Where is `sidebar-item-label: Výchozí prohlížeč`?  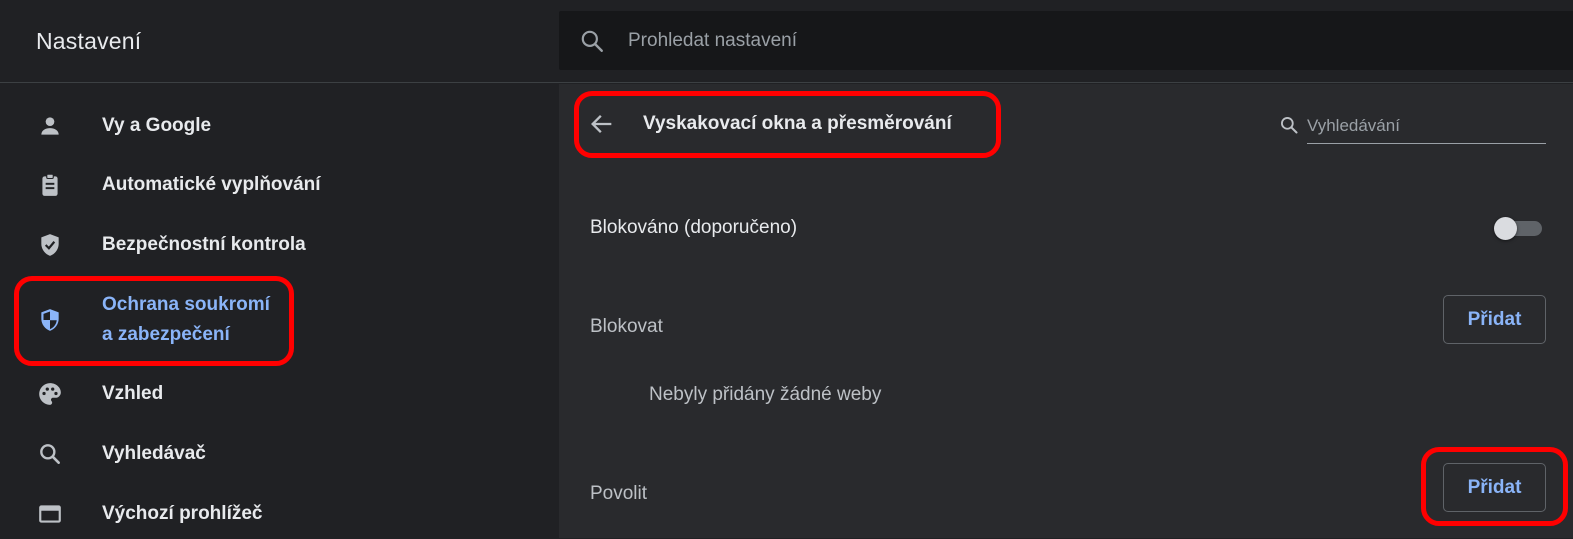 sidebar-item-label: Výchozí prohlížeč is located at coordinates (182, 513).